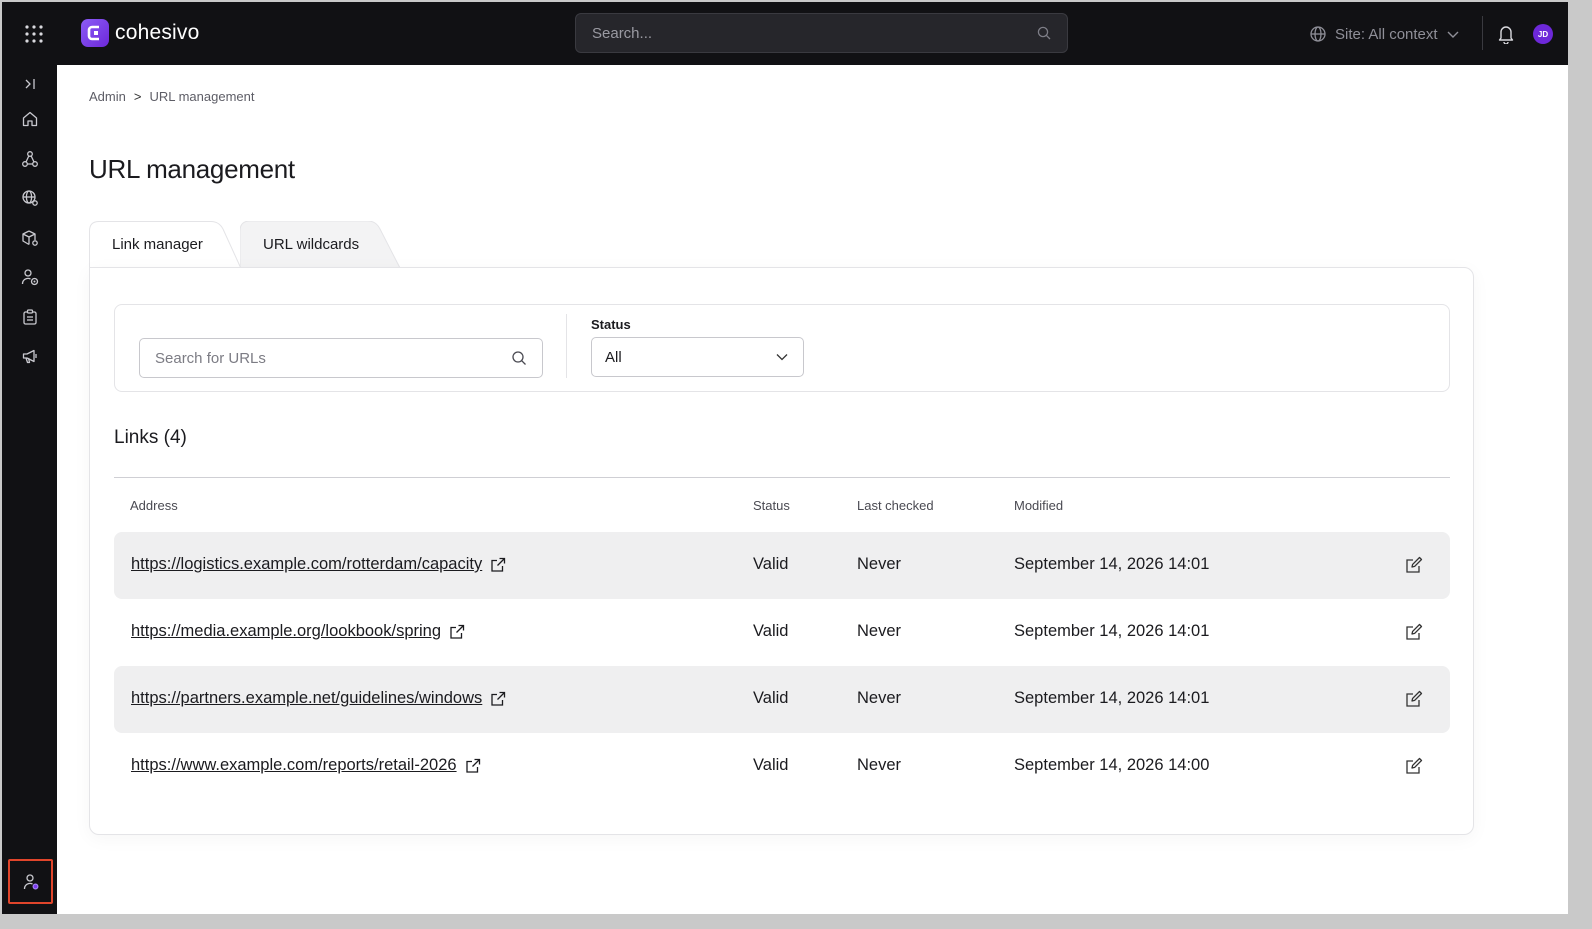 The width and height of the screenshot is (1592, 929). I want to click on column-header-address: Address, so click(154, 505).